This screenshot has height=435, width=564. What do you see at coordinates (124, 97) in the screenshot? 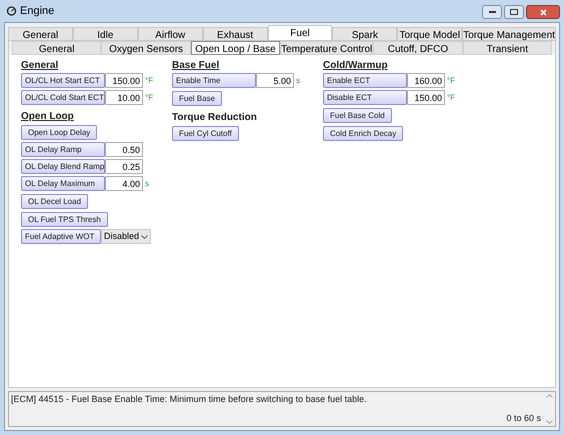
I see `value-field: 10.00` at bounding box center [124, 97].